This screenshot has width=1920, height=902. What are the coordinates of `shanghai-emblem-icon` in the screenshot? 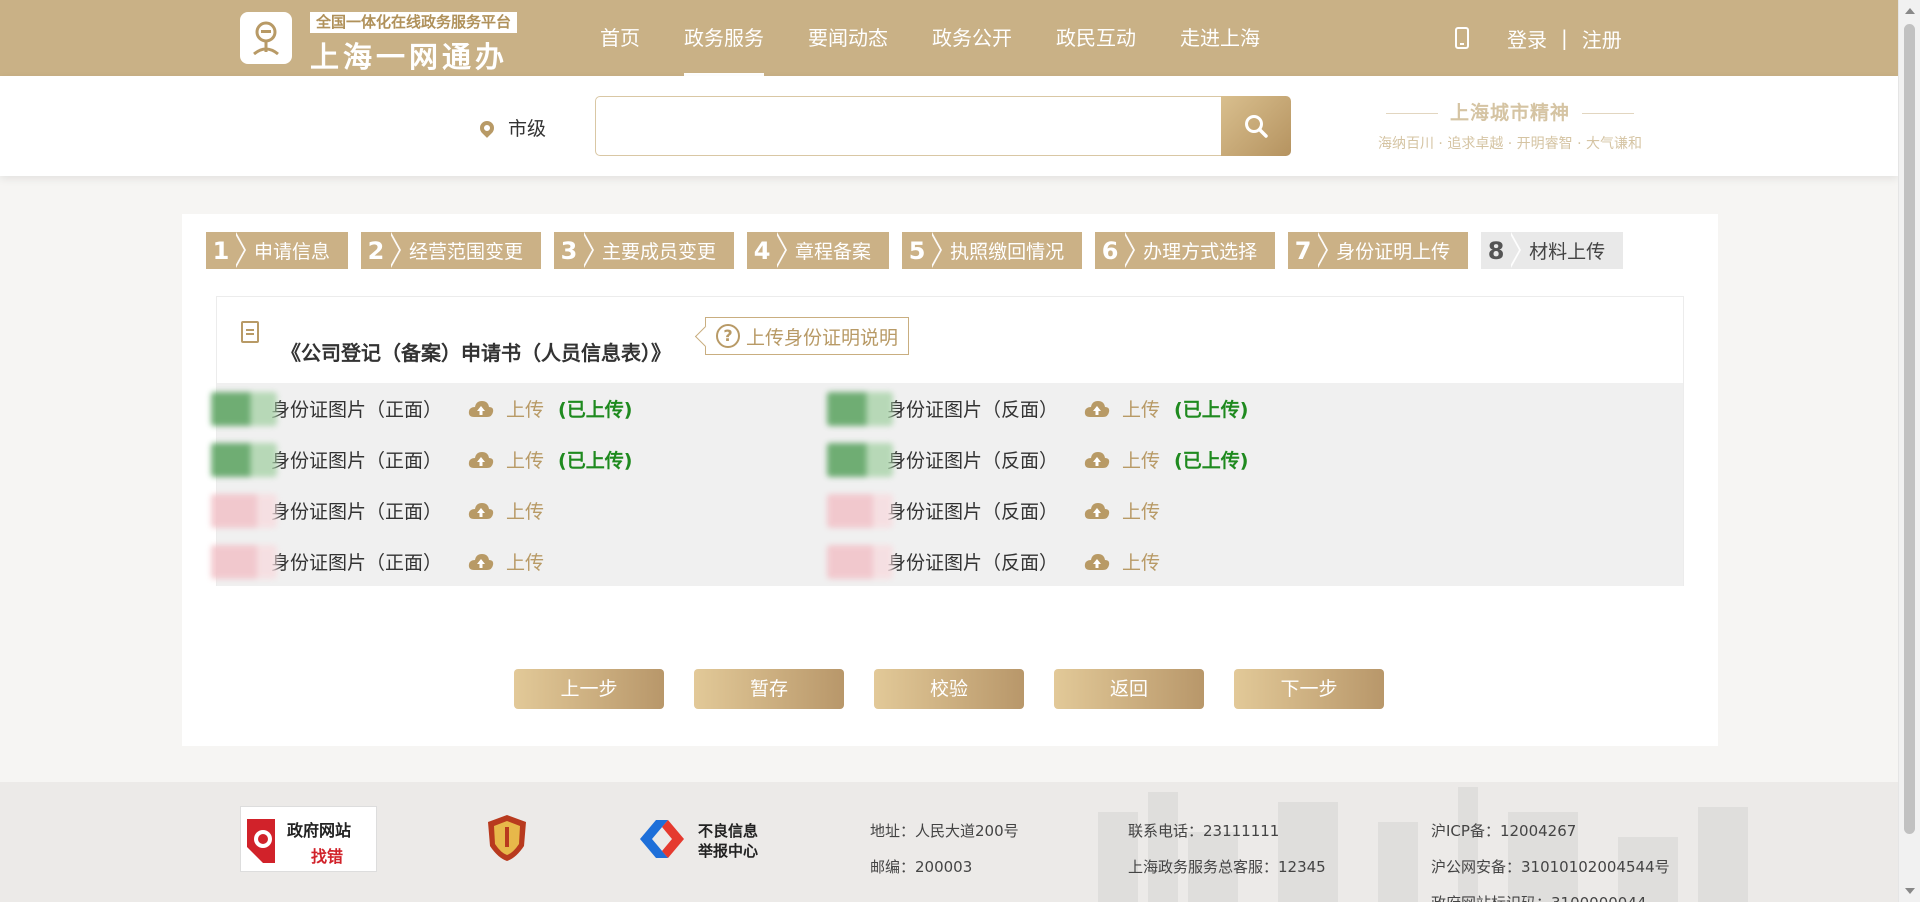 It's located at (266, 38).